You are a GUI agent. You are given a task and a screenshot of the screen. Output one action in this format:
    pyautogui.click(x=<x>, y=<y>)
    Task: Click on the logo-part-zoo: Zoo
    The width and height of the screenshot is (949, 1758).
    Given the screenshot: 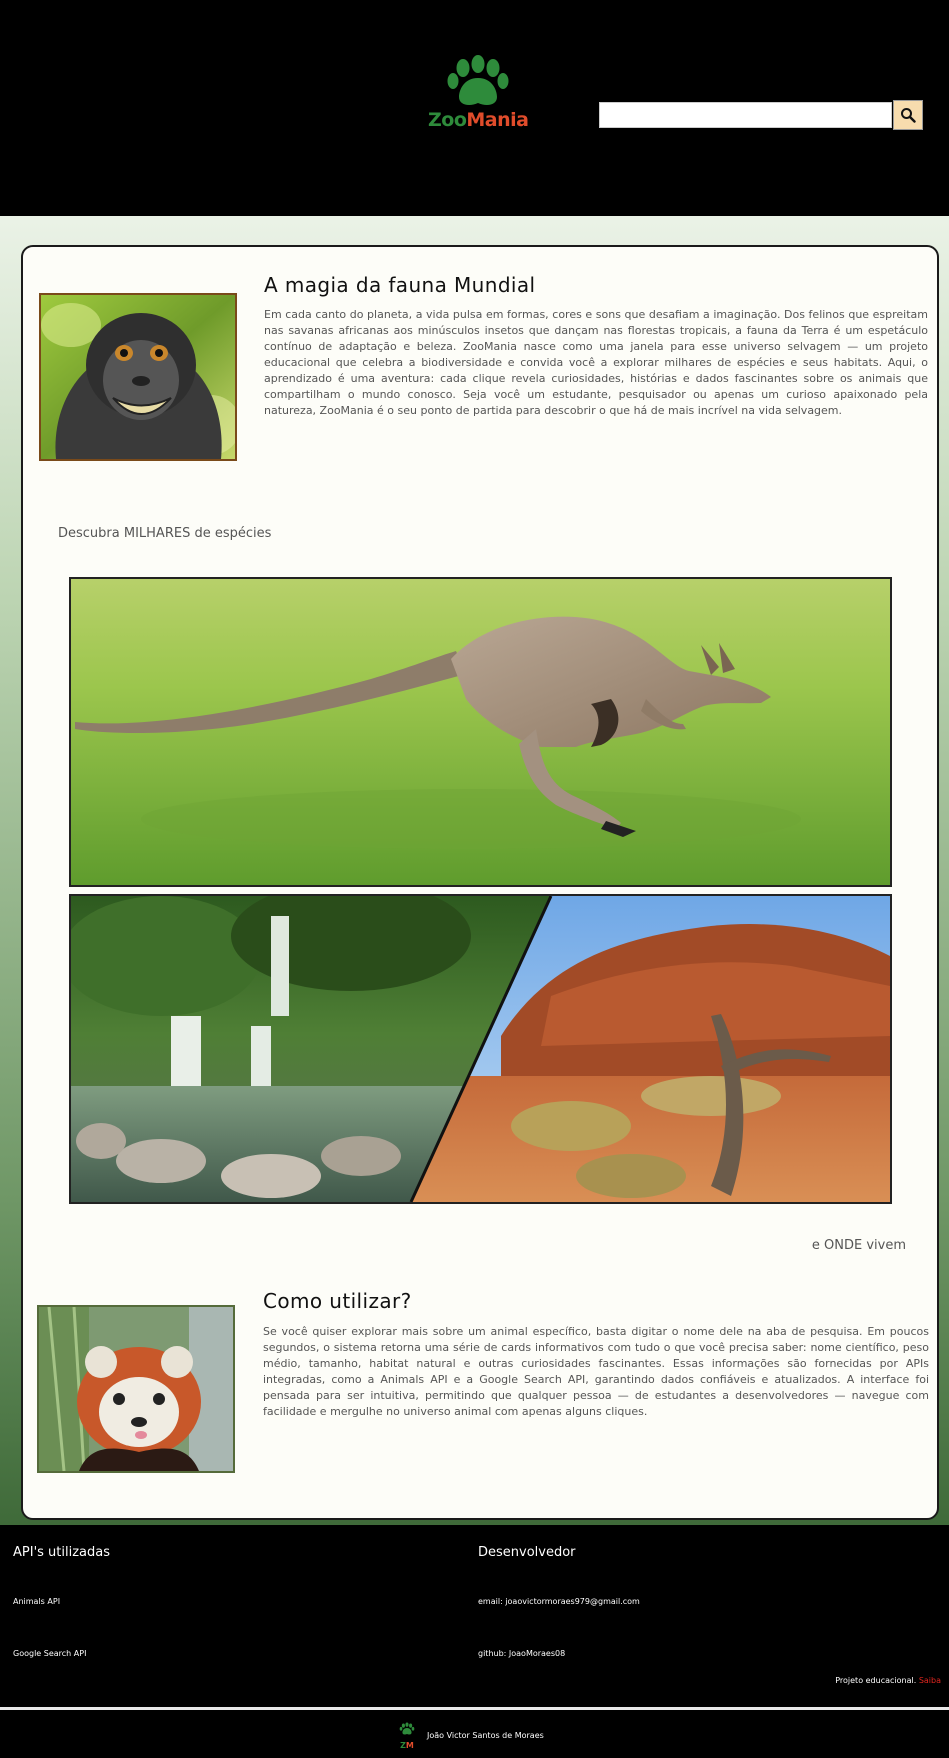 What is the action you would take?
    pyautogui.click(x=447, y=120)
    